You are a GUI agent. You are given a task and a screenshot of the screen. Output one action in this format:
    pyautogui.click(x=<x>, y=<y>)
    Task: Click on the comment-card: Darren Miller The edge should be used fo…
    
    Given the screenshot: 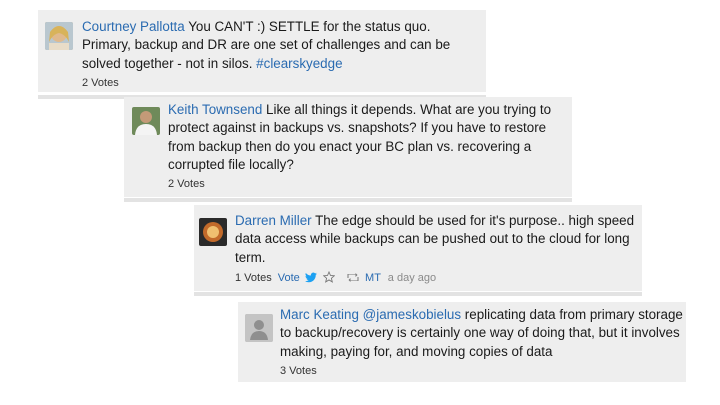 What is the action you would take?
    pyautogui.click(x=418, y=248)
    